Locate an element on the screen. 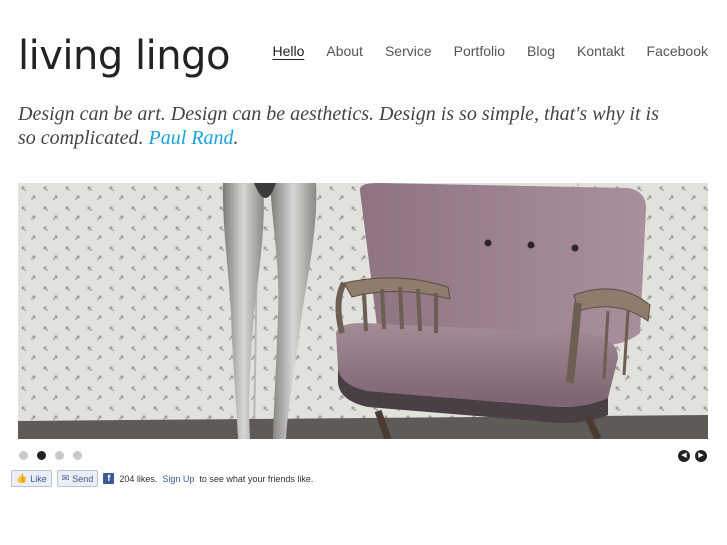 Image resolution: width=727 pixels, height=545 pixels. nav-item-blog: Blog is located at coordinates (541, 51).